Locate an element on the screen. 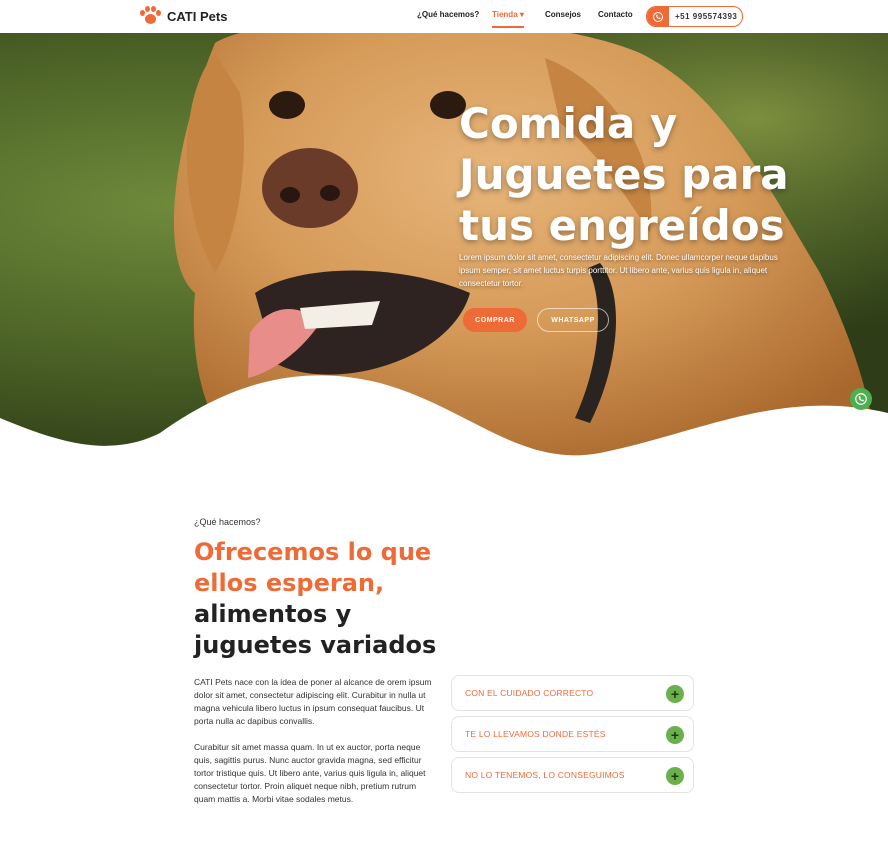 The image size is (888, 854). accordion-item-conseguimos: NO LO TENEMOS, LO CONSEGUIMOS + is located at coordinates (572, 775).